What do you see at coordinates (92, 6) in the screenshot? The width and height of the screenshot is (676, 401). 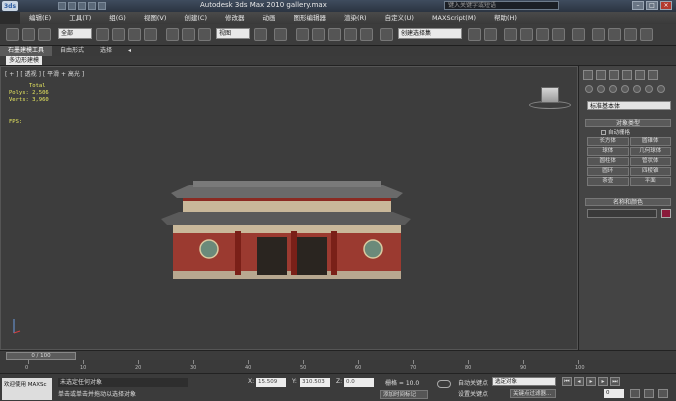 I see `undo-icon` at bounding box center [92, 6].